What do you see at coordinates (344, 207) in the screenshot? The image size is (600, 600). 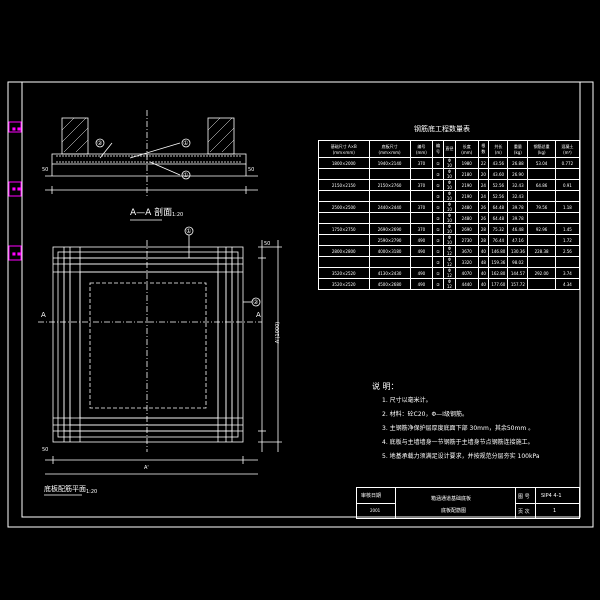 I see `table-cell: 2500×2500` at bounding box center [344, 207].